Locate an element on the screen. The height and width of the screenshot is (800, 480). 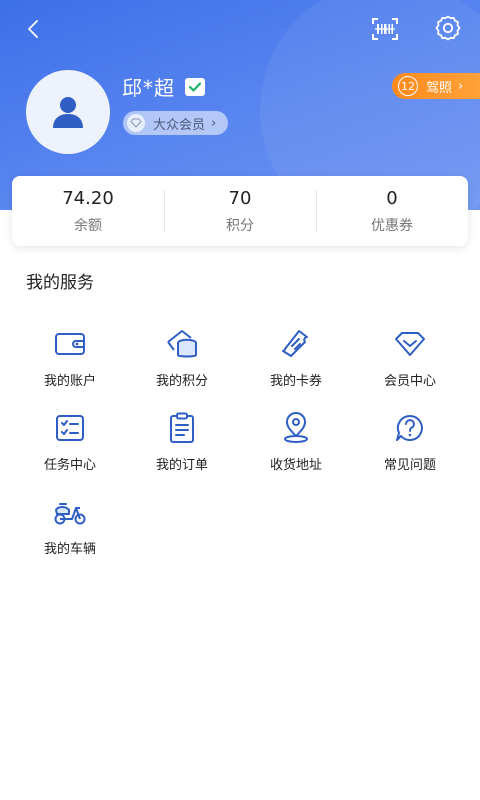
task-list-icon is located at coordinates (70, 428).